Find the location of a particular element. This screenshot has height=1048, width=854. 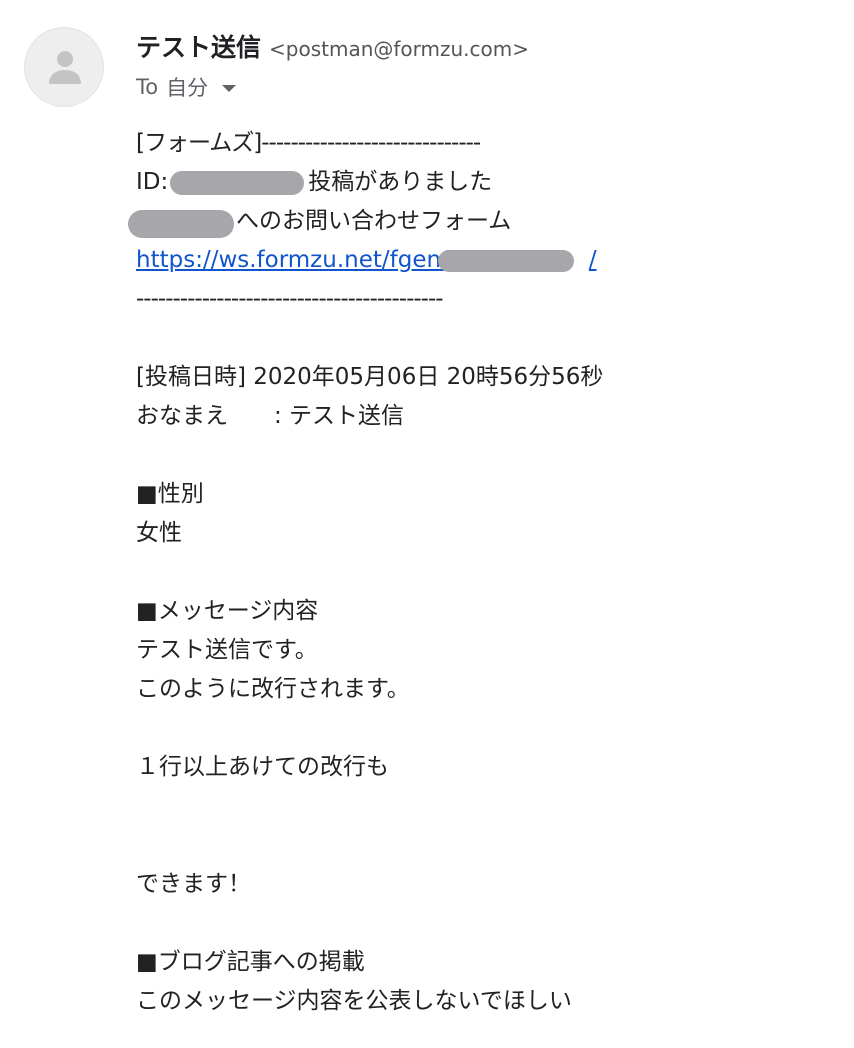

recipient-dropdown: To 自分 is located at coordinates (186, 87).